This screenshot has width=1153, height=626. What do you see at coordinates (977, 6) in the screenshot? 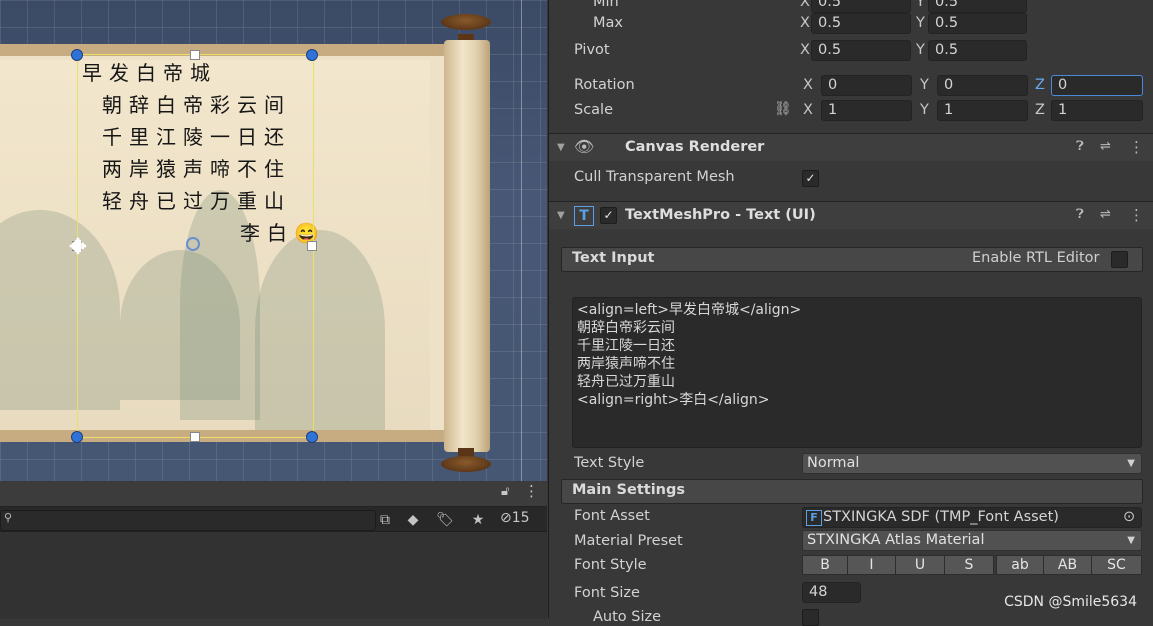
I see `anchor-min-y-field: 0.5` at bounding box center [977, 6].